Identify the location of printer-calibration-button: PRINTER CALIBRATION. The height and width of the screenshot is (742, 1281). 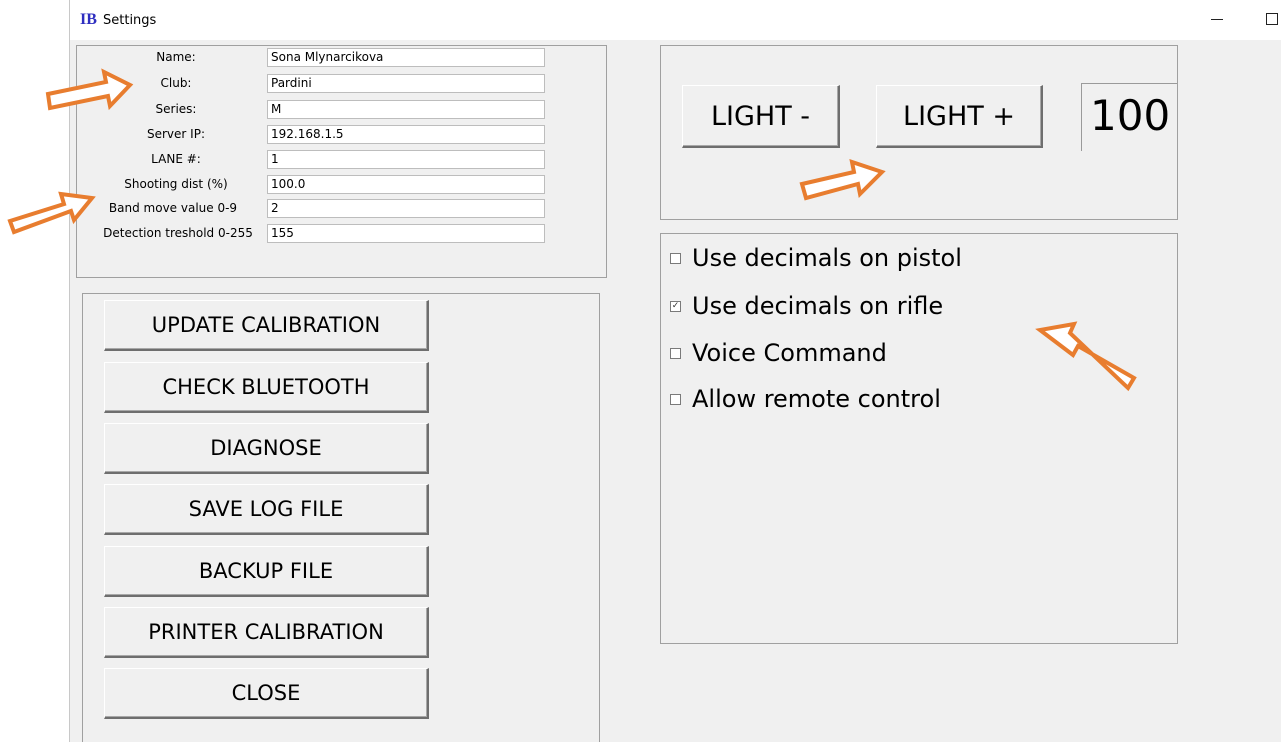
(266, 632).